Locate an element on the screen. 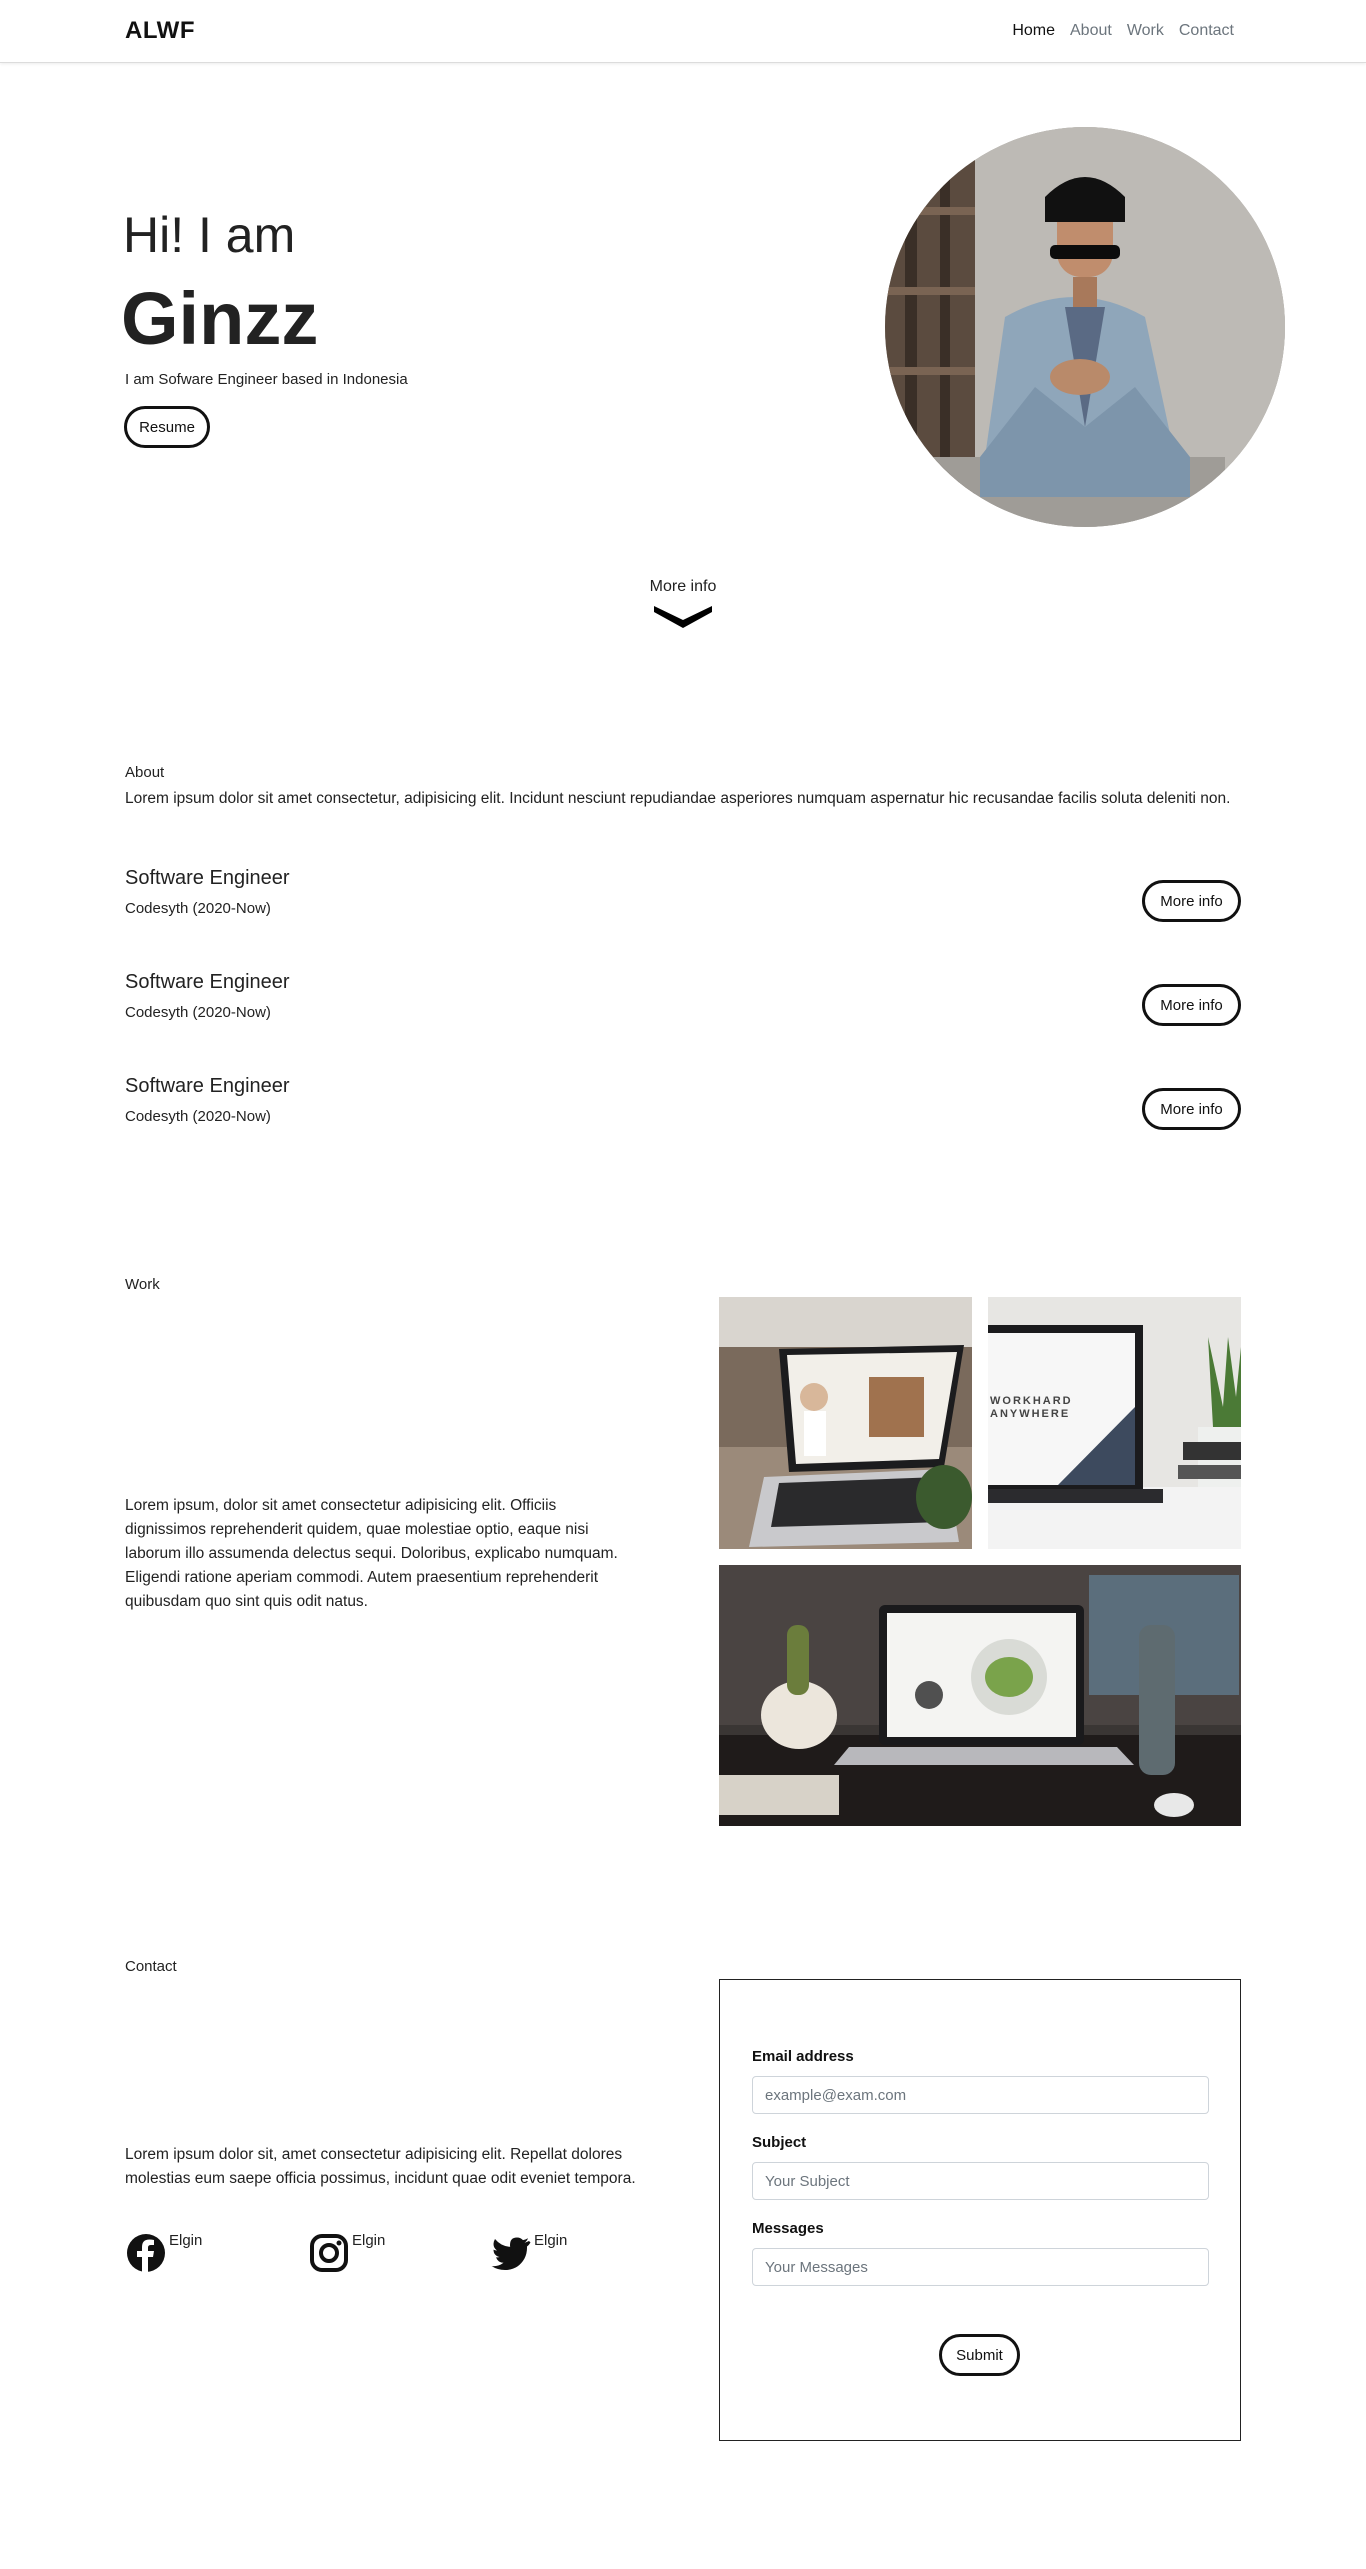 The height and width of the screenshot is (2569, 1366). contact-section-label: Contact is located at coordinates (151, 1966).